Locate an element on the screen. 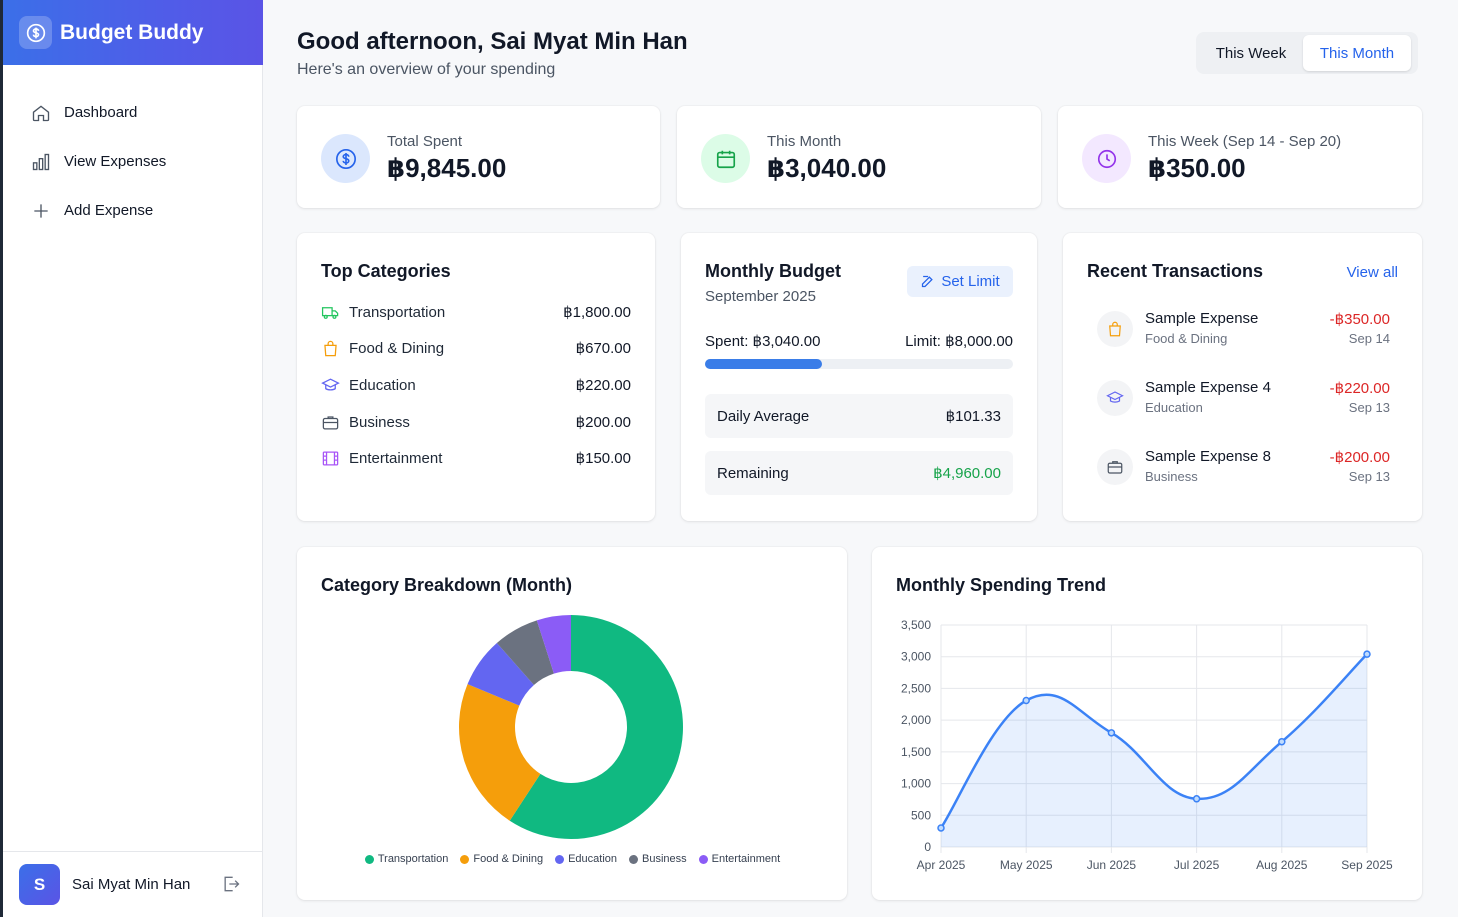  stat-label: This Month is located at coordinates (804, 141).